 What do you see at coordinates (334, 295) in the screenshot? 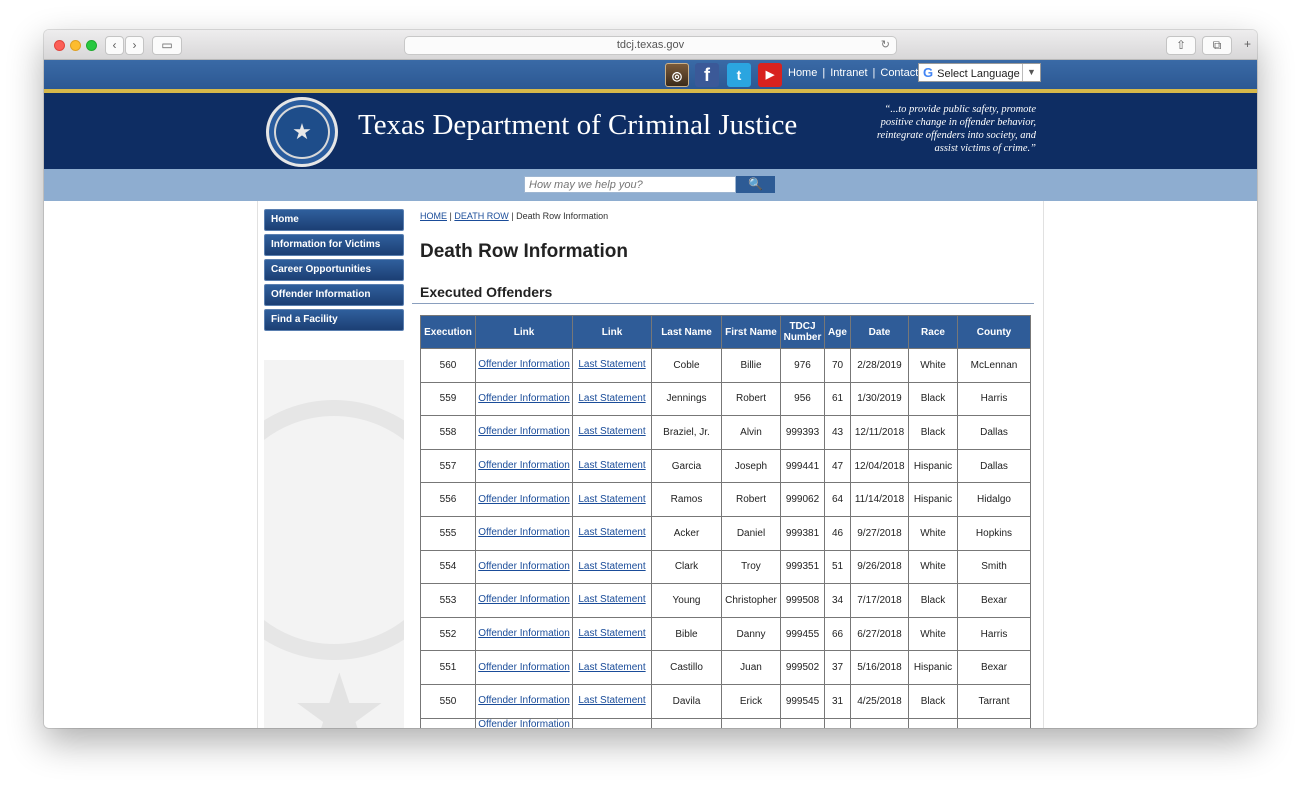
I see `sidebar-item-offender-info: Offender Information` at bounding box center [334, 295].